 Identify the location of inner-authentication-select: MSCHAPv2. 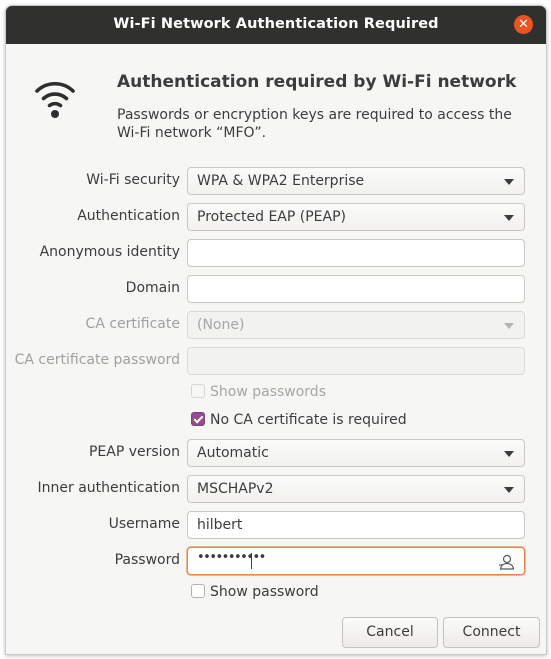
(356, 489).